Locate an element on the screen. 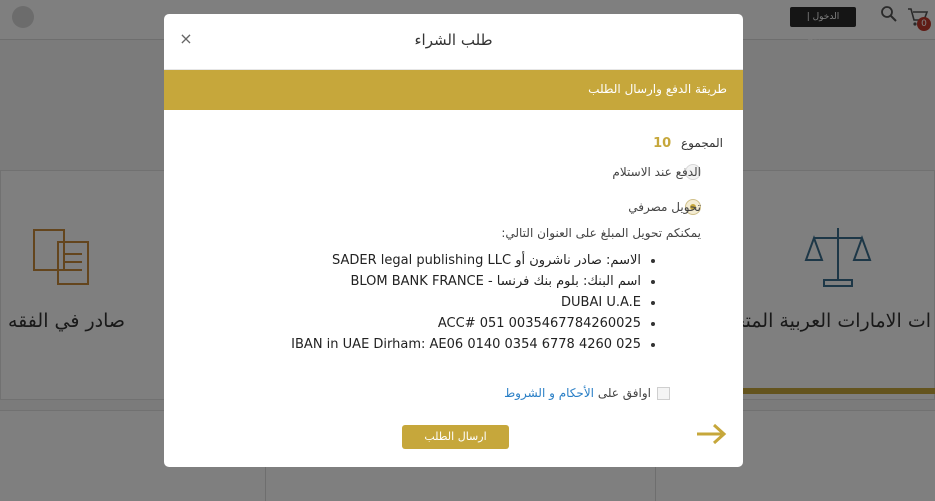  total-label: المجموع is located at coordinates (702, 143).